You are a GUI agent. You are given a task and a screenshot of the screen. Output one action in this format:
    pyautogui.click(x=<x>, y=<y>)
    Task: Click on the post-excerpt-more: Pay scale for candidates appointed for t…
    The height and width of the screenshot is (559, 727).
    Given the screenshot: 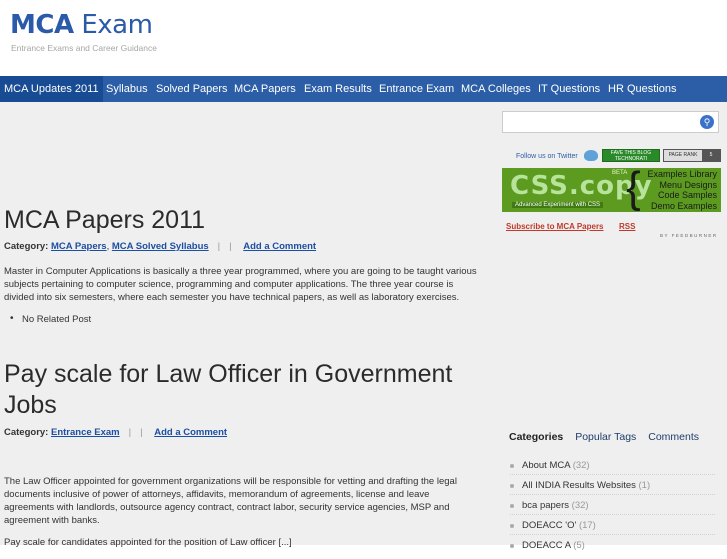 What is the action you would take?
    pyautogui.click(x=148, y=542)
    